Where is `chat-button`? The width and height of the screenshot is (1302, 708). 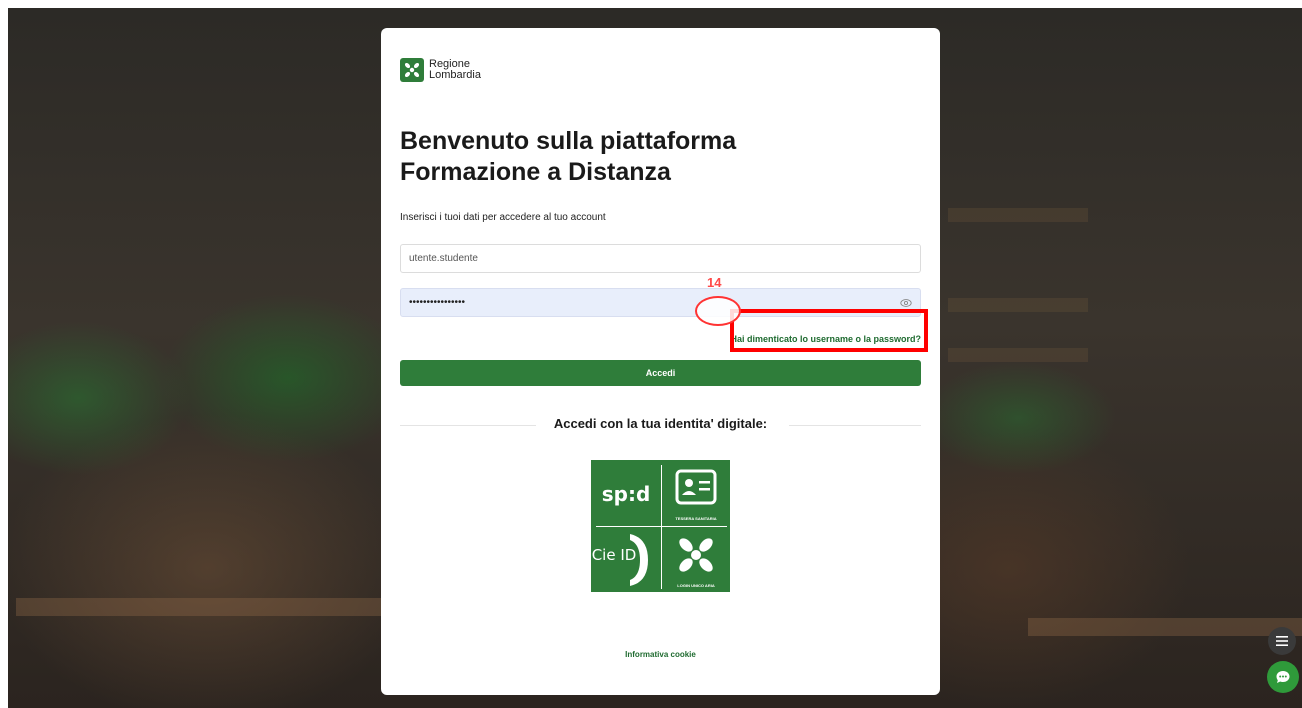
chat-button is located at coordinates (1283, 677).